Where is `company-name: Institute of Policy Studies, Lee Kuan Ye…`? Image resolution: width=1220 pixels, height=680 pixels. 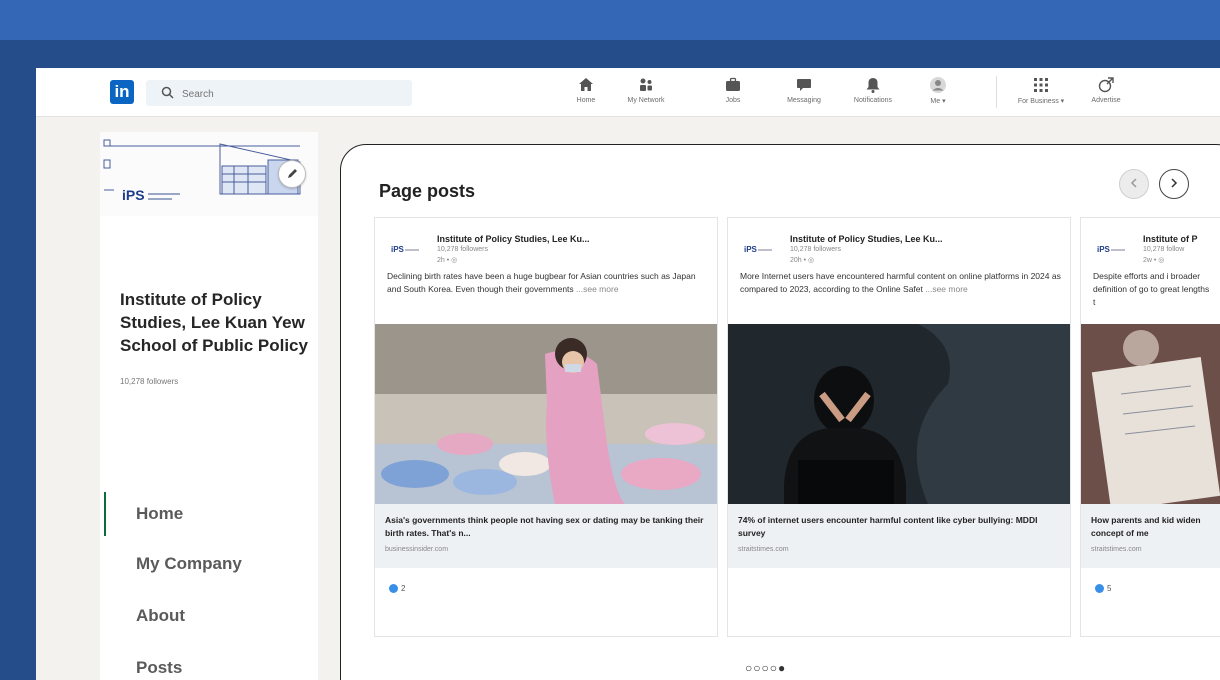
company-name: Institute of Policy Studies, Lee Kuan Ye… is located at coordinates (214, 322).